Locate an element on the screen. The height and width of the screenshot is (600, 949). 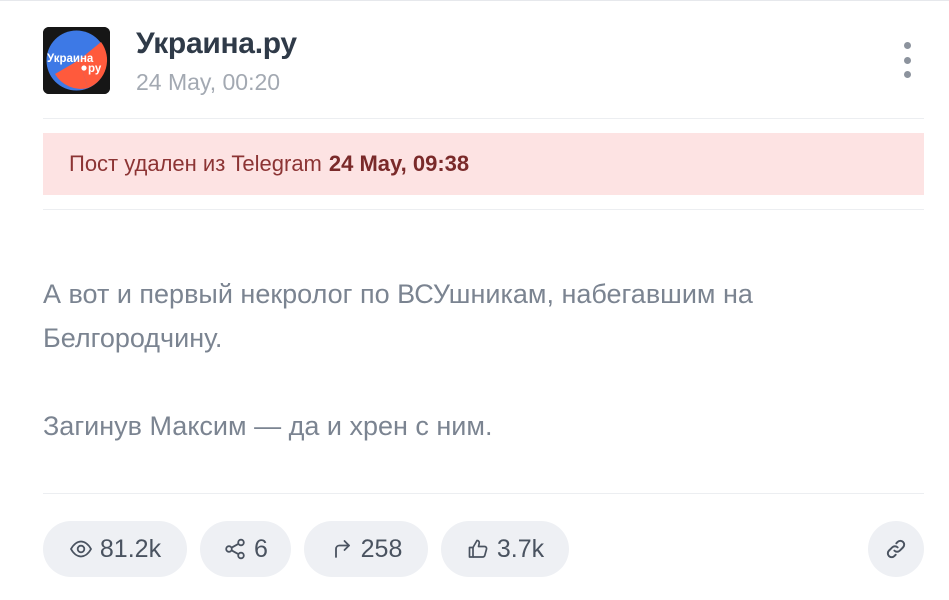
notice-divider is located at coordinates (483, 209).